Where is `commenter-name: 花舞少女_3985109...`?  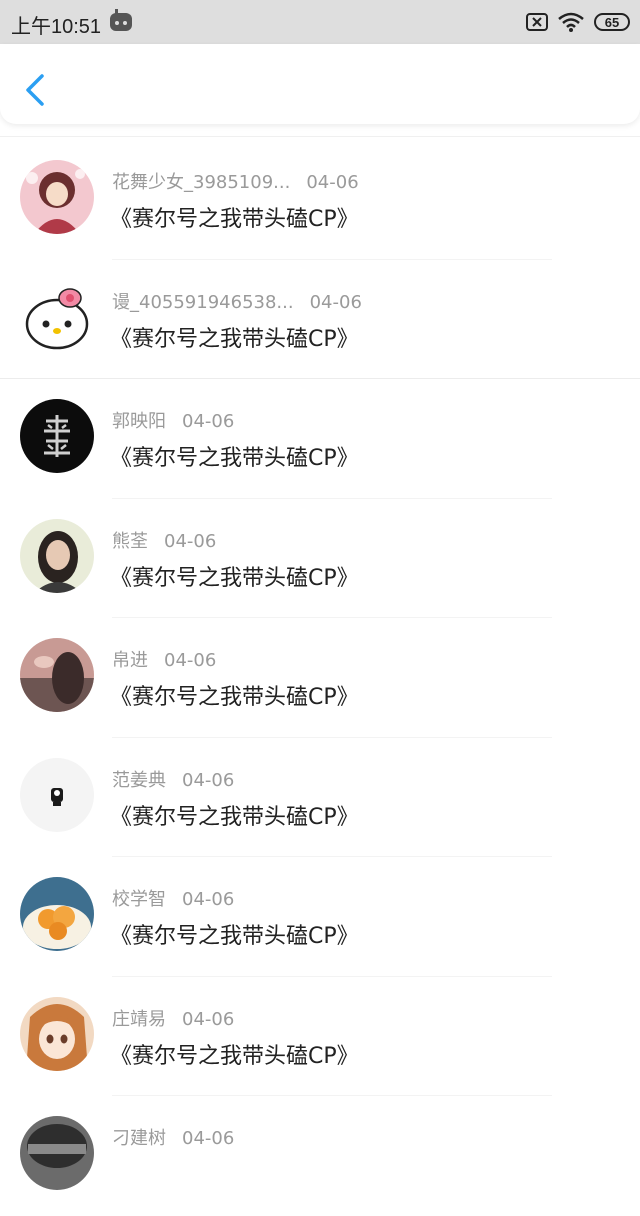 commenter-name: 花舞少女_3985109... is located at coordinates (201, 182).